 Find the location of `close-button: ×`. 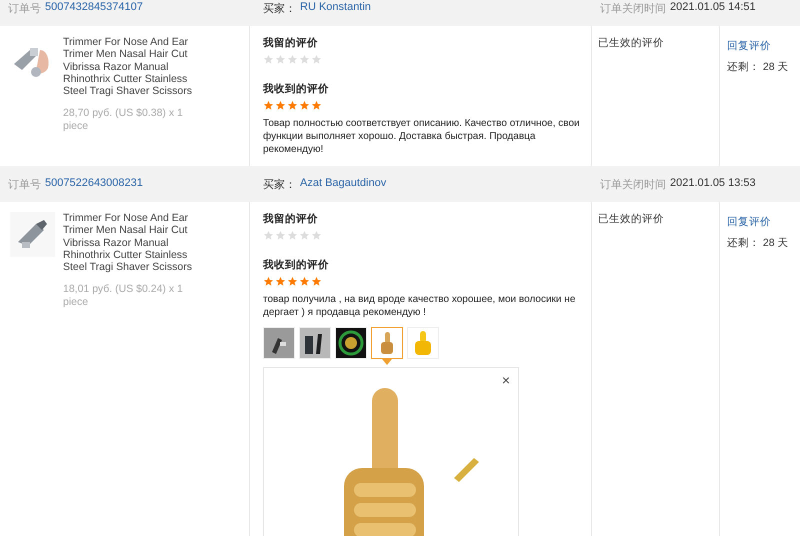

close-button: × is located at coordinates (506, 380).